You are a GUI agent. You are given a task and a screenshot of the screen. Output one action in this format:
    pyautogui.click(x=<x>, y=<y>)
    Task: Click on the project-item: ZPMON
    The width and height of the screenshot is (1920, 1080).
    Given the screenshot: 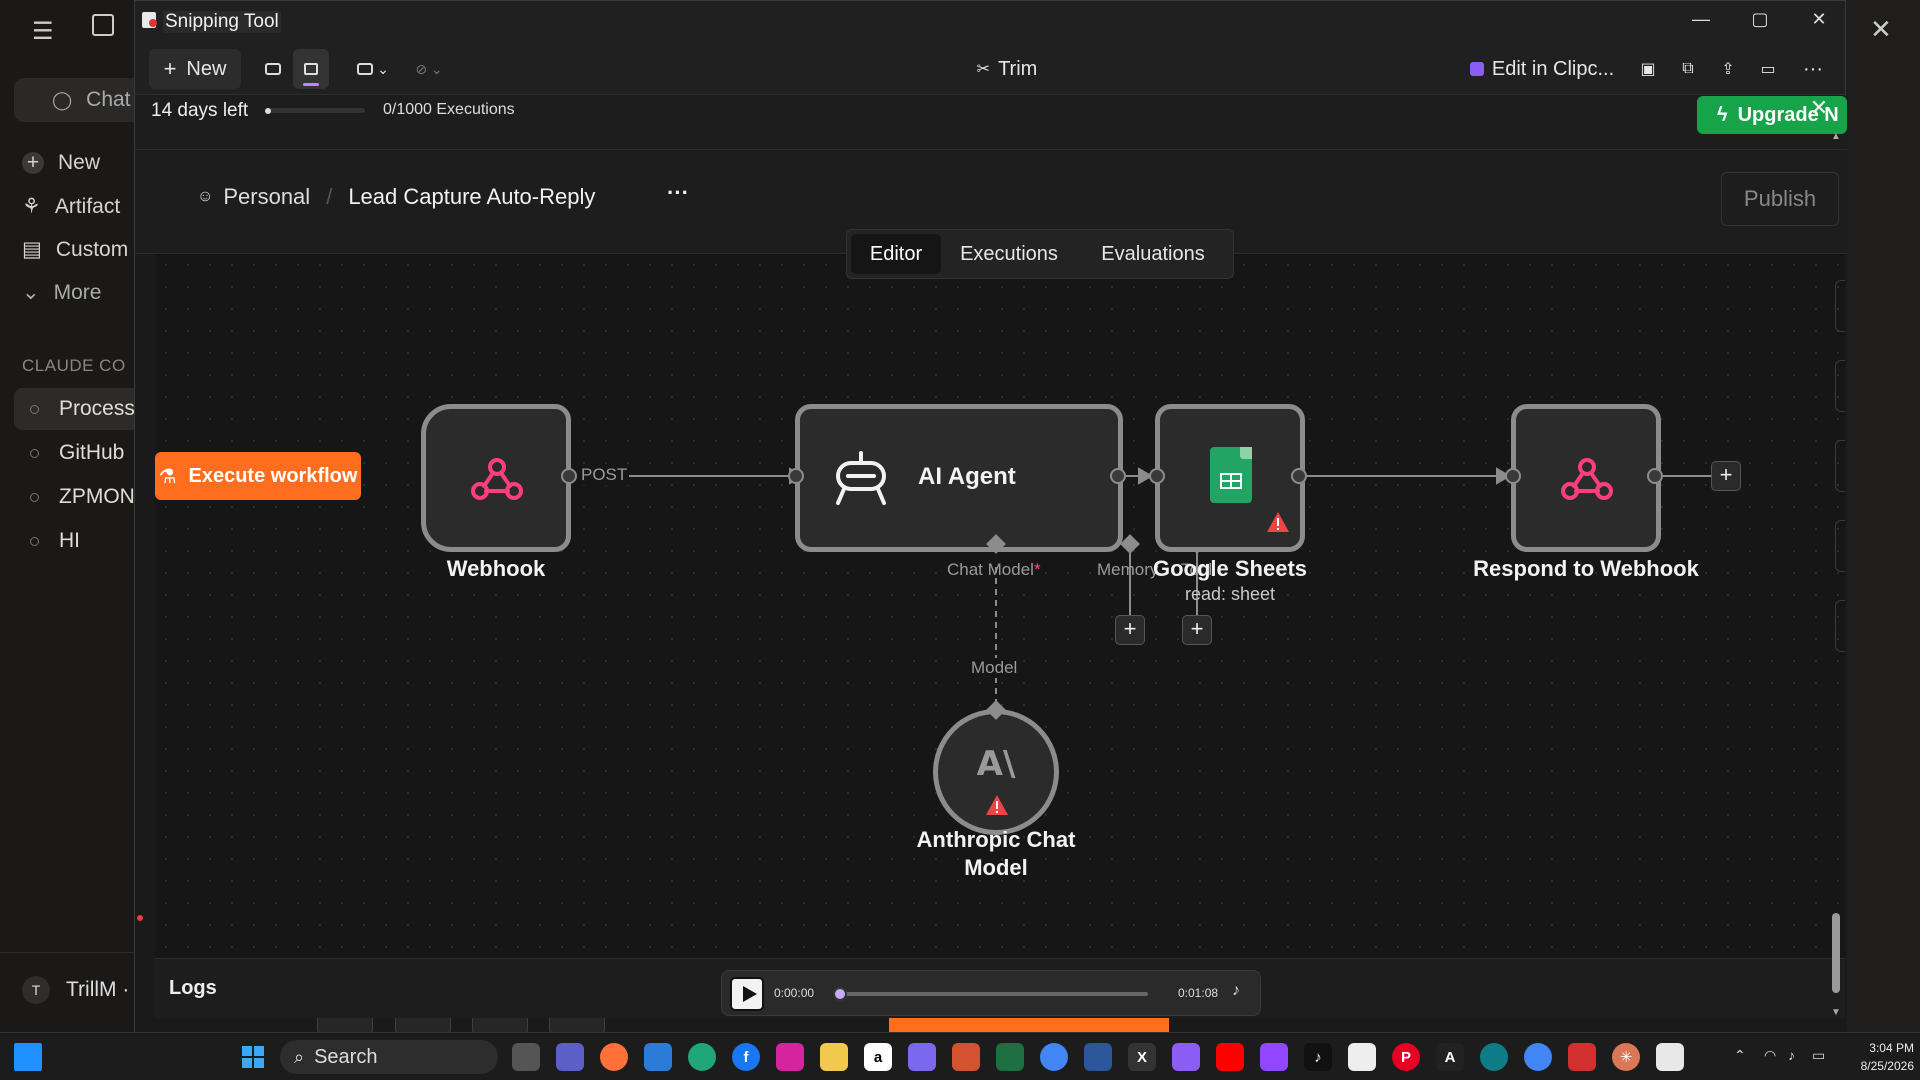 What is the action you would take?
    pyautogui.click(x=82, y=497)
    